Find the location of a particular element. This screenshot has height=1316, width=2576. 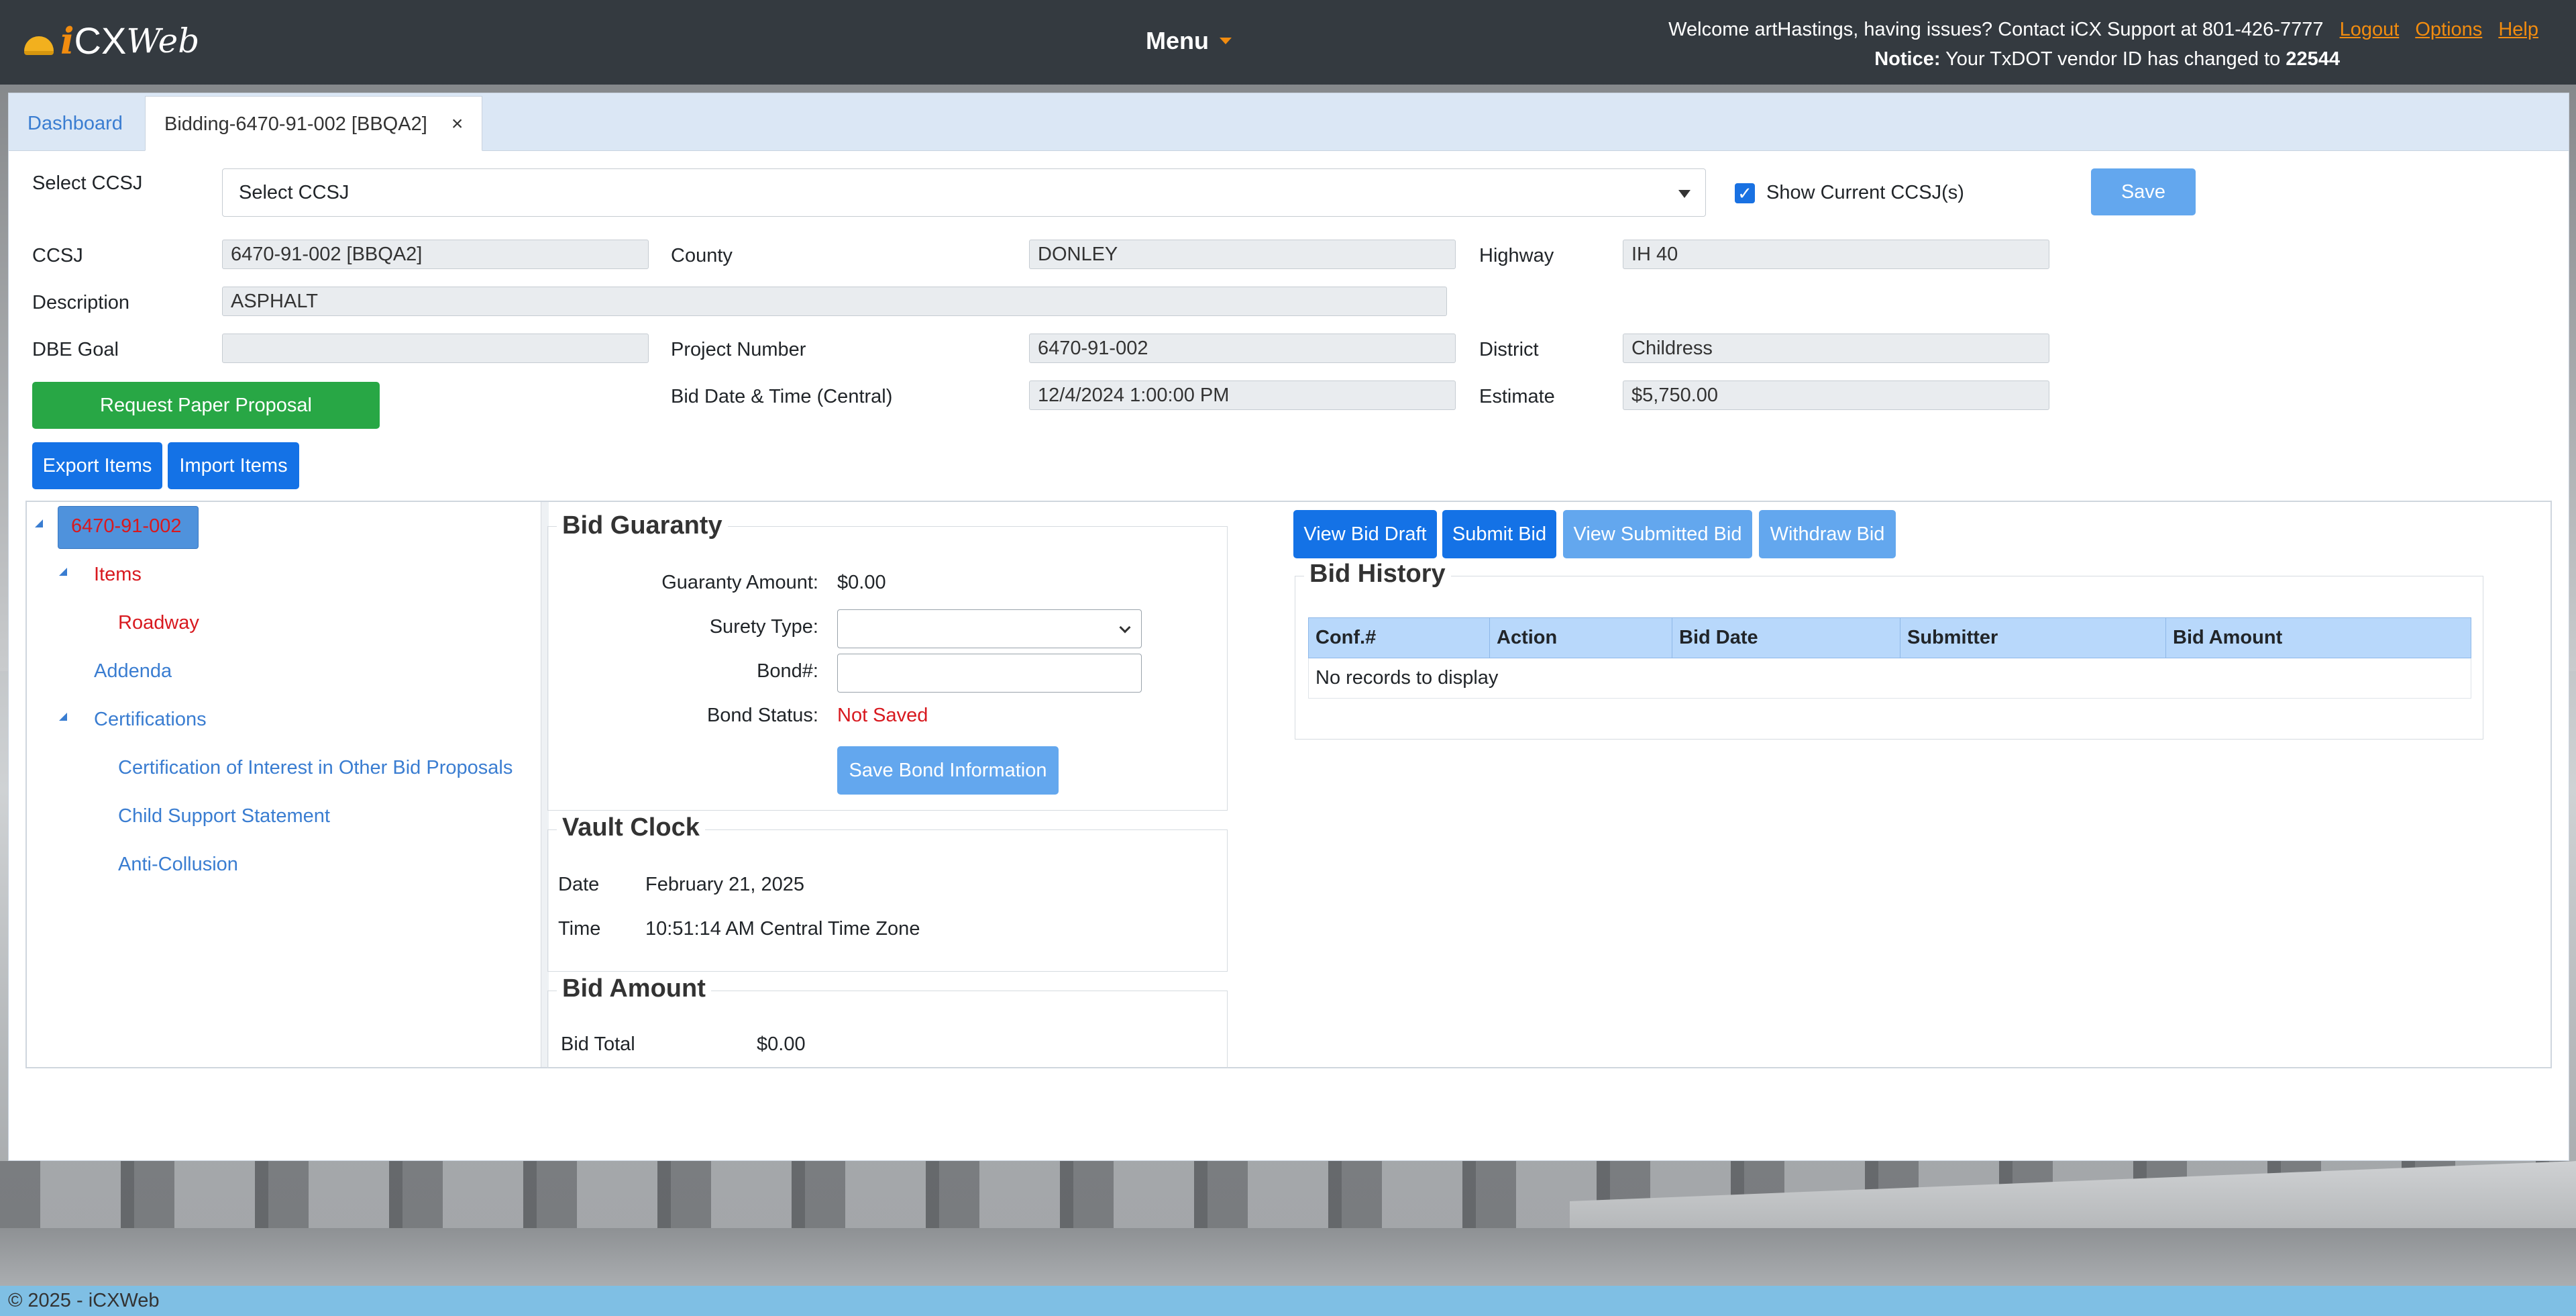

dbe-goal-label: DBE Goal is located at coordinates (75, 349).